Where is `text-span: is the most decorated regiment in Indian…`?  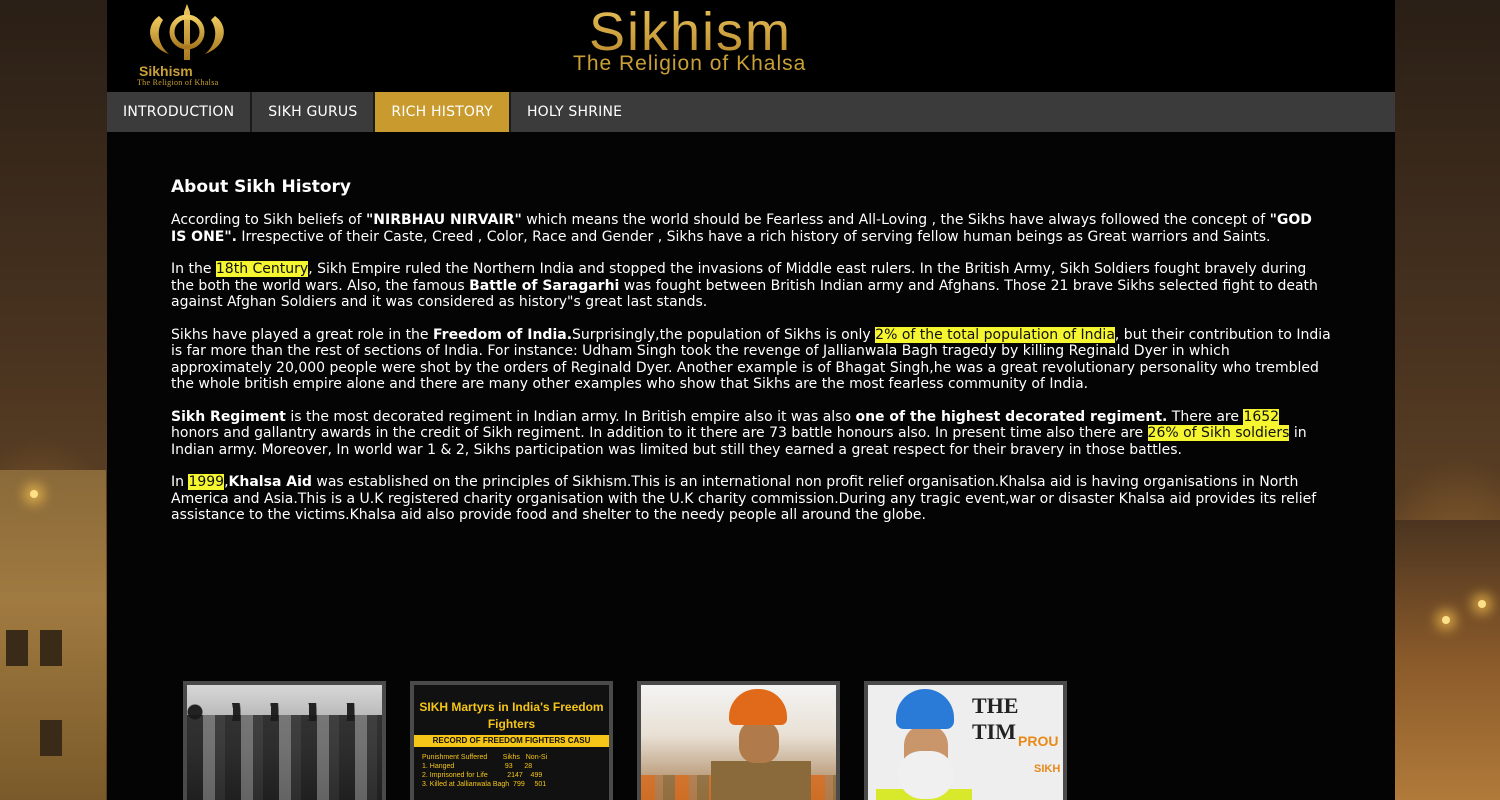
text-span: is the most decorated regiment in Indian… is located at coordinates (570, 416).